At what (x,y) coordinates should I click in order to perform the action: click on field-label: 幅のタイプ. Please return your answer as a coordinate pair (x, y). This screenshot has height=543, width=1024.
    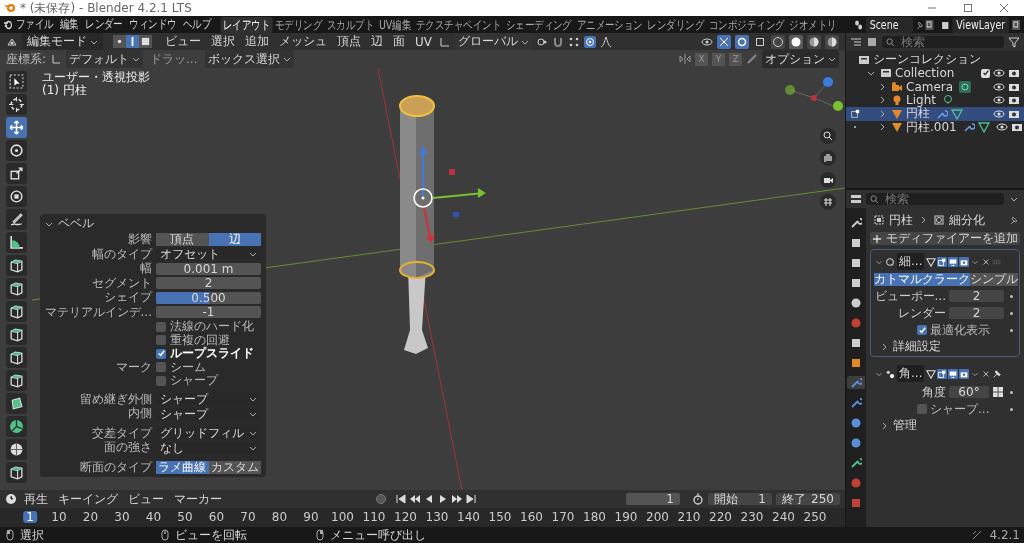
    Looking at the image, I should click on (122, 253).